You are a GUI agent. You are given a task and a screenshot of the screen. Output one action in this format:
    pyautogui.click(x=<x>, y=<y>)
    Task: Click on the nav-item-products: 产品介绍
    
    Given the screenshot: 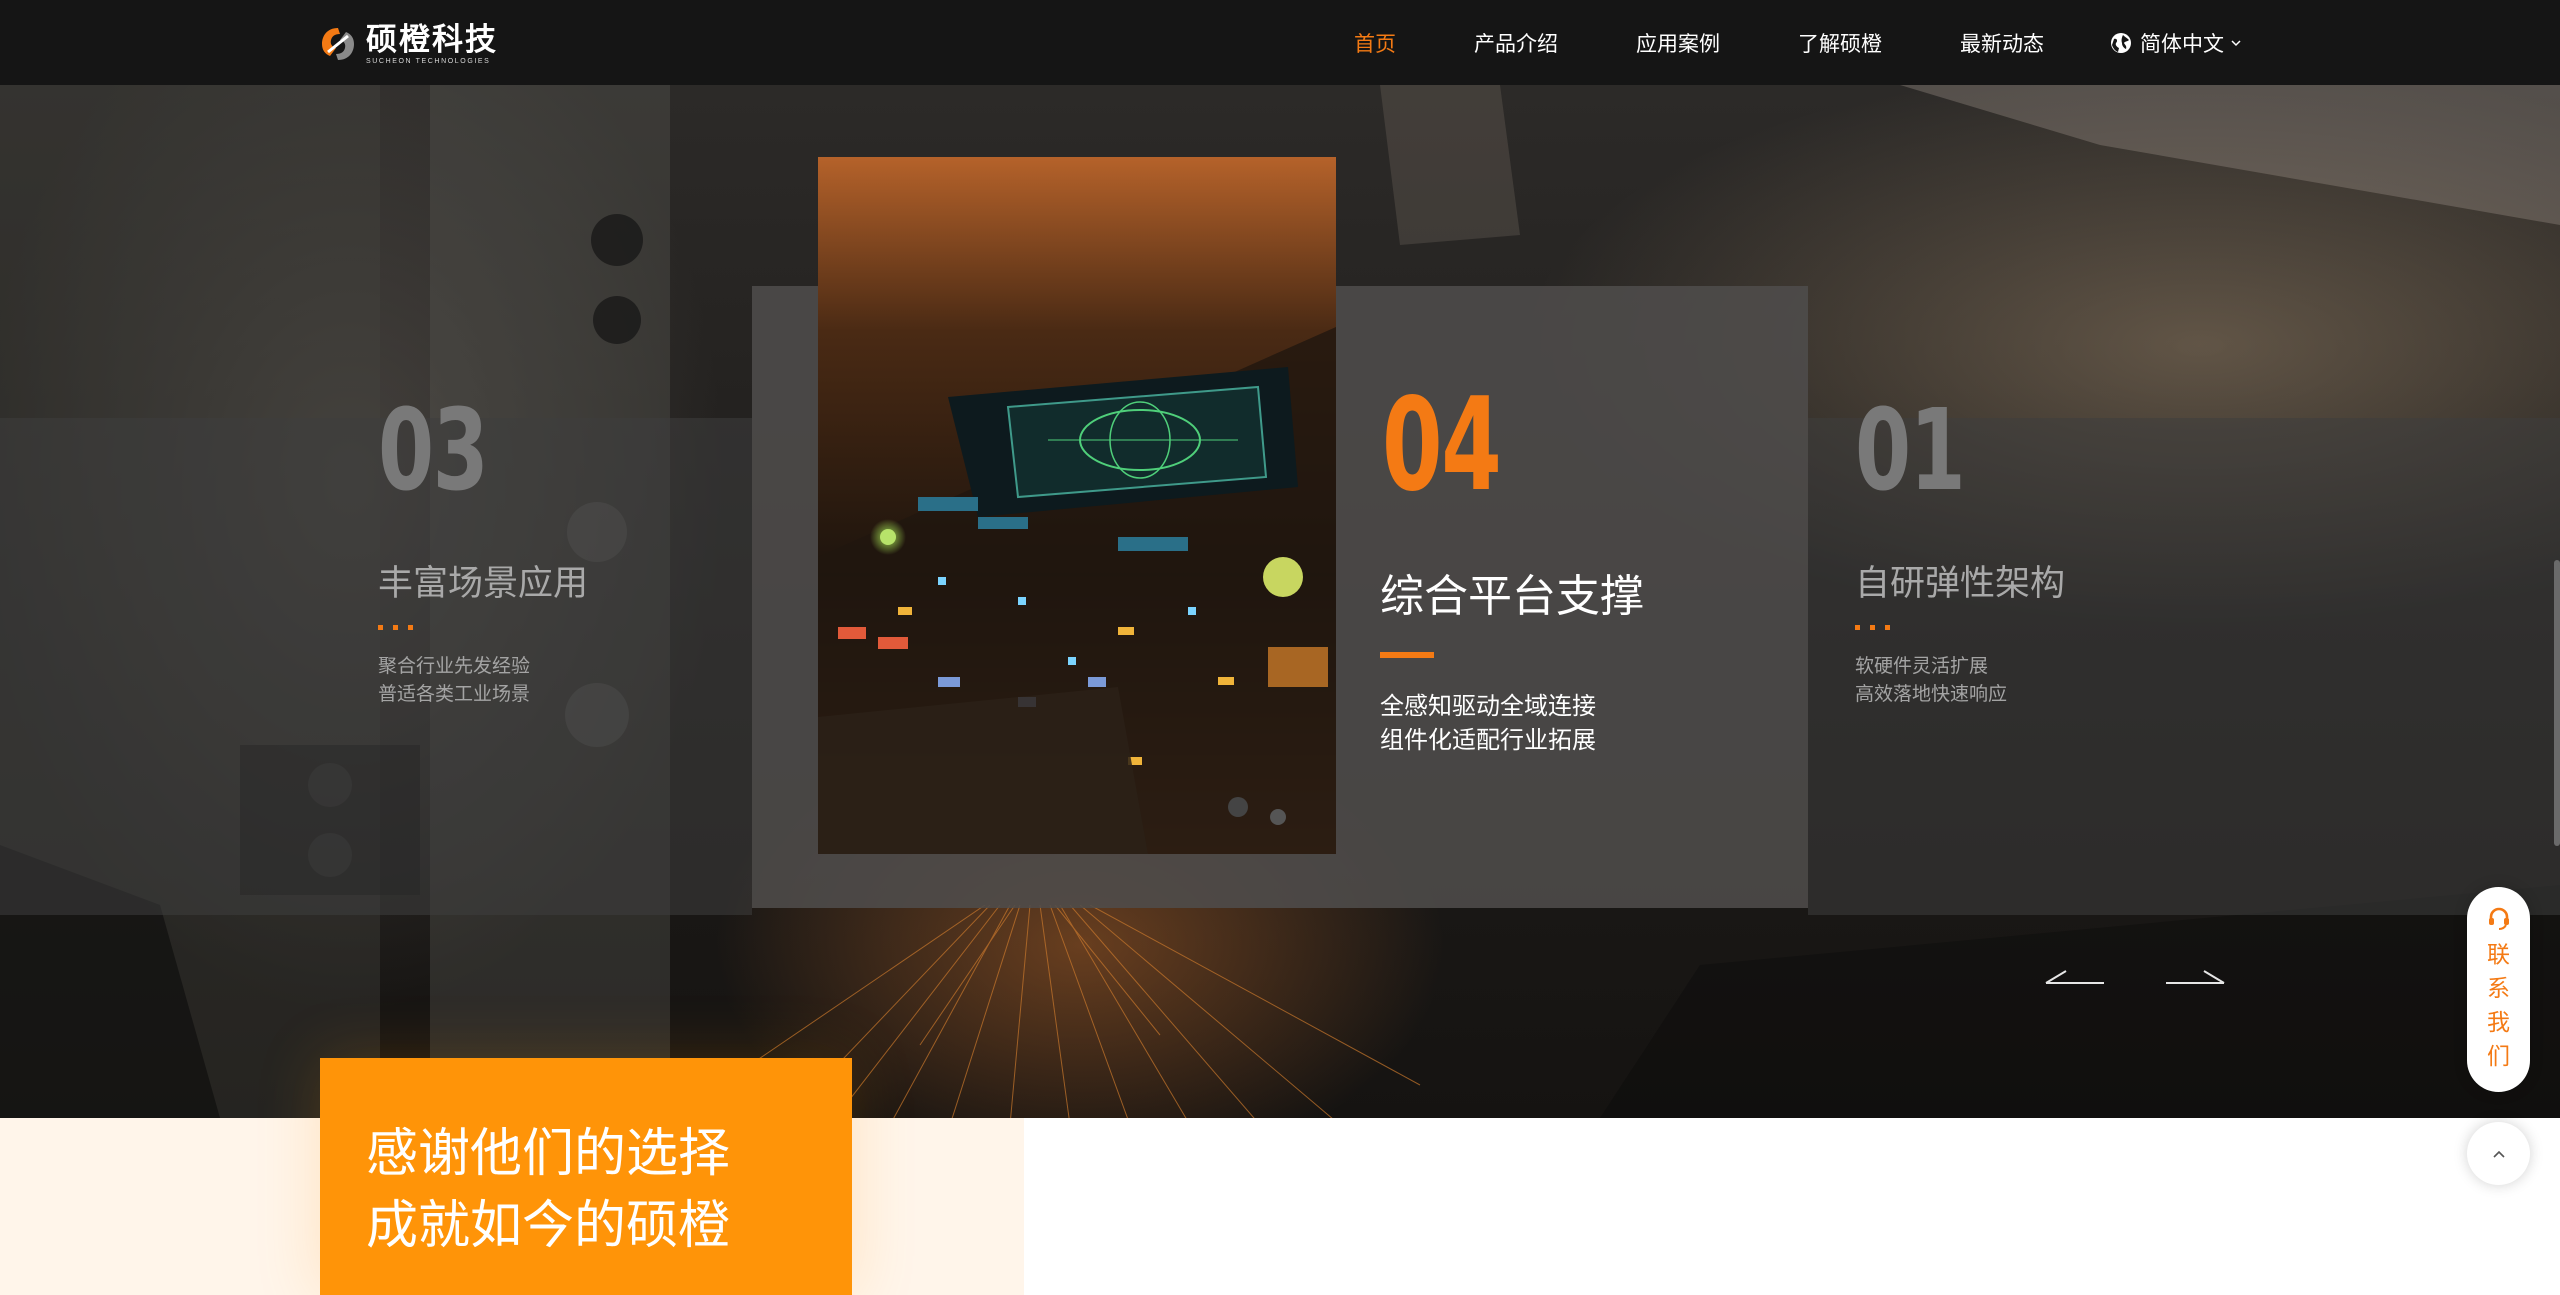 What is the action you would take?
    pyautogui.click(x=1516, y=43)
    